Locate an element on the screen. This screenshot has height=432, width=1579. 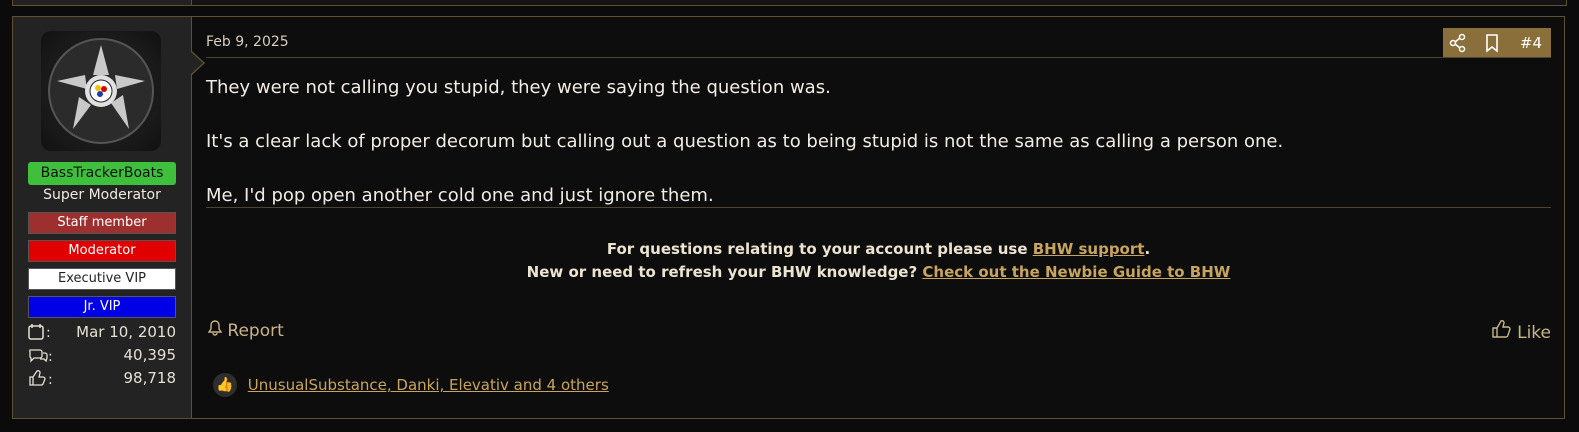
signature-divider is located at coordinates (878, 207).